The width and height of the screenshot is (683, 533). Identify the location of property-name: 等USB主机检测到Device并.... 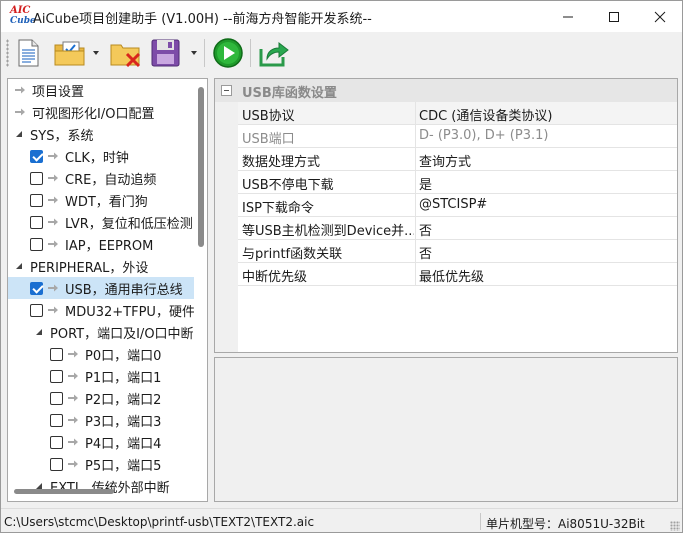
(328, 231).